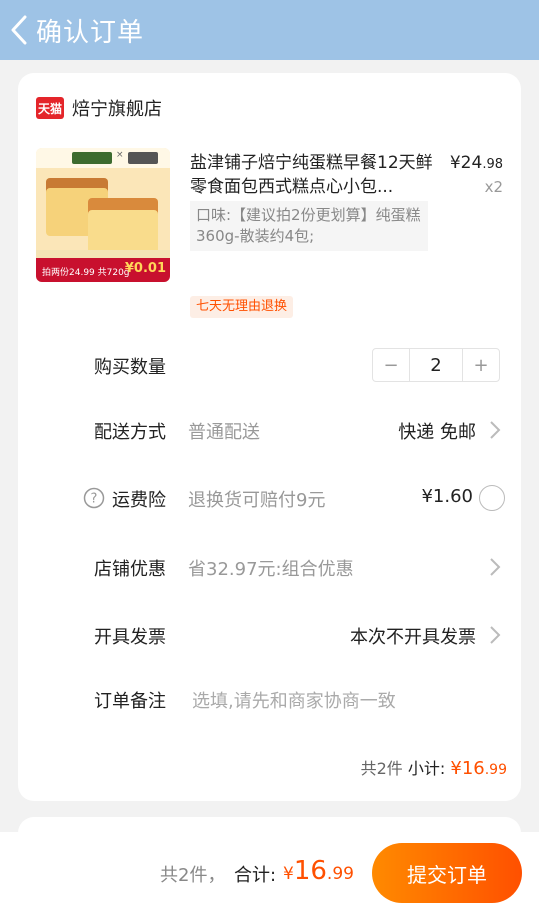 The image size is (539, 910). Describe the element at coordinates (433, 768) in the screenshot. I see `subtotal: 共2件 小计: ¥16.99` at that location.